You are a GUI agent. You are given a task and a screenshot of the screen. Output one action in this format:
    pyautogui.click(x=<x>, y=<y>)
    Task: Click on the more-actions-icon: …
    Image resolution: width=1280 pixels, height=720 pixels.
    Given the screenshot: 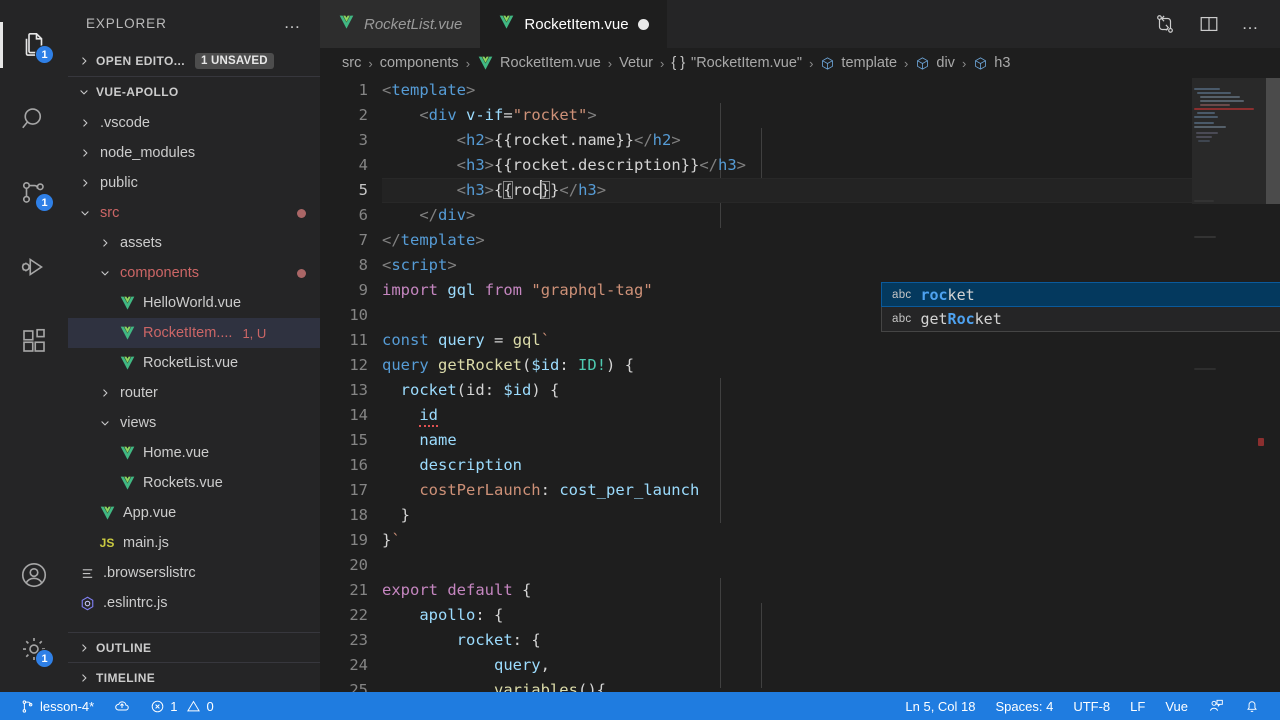 What is the action you would take?
    pyautogui.click(x=1251, y=23)
    